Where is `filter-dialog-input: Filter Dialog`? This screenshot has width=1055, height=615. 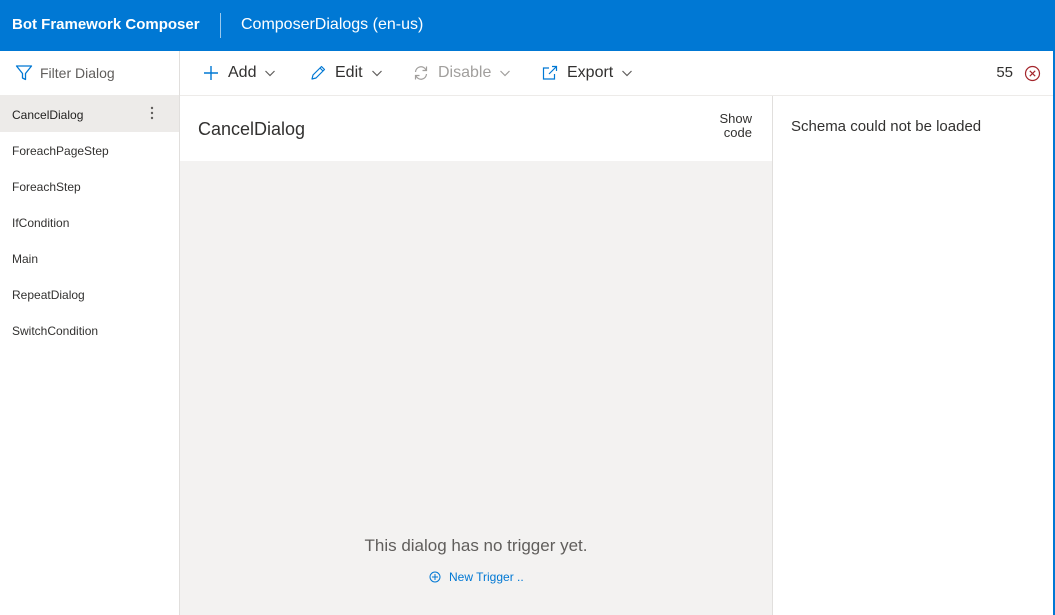 filter-dialog-input: Filter Dialog is located at coordinates (89, 73).